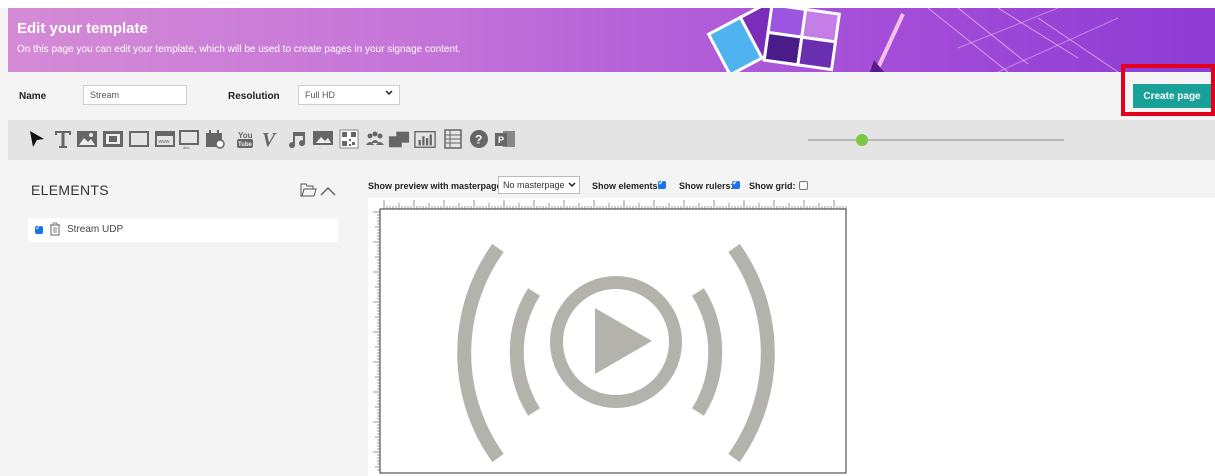 This screenshot has height=476, width=1215. What do you see at coordinates (736, 183) in the screenshot?
I see `show-rulers-checkbox` at bounding box center [736, 183].